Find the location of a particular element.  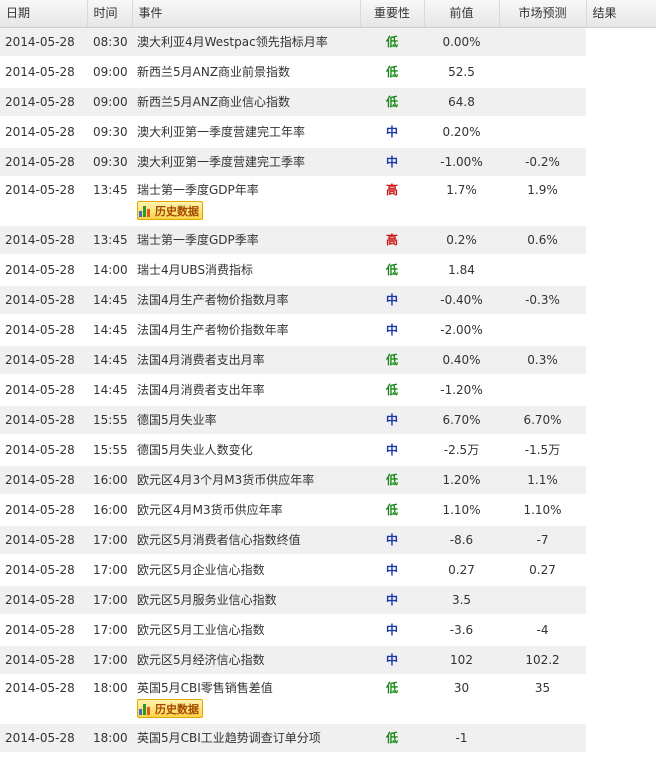

table-row: 2014-05-28 09:00 新西兰5月ANZ商业前景指数 低 52.5 is located at coordinates (328, 72).